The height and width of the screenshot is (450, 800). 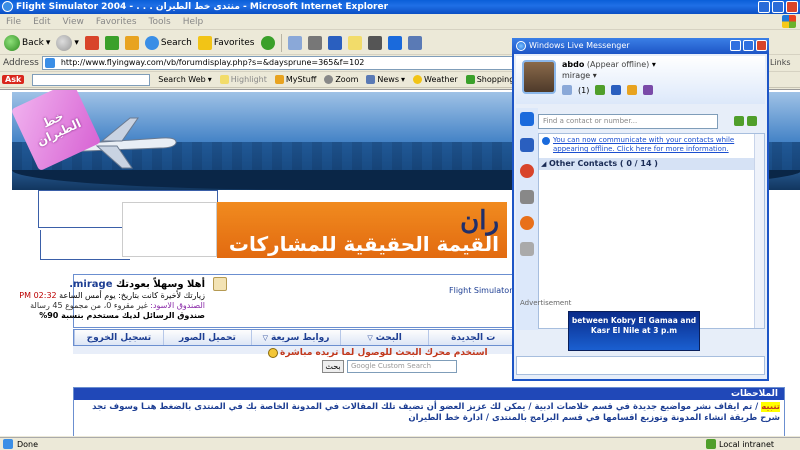 What do you see at coordinates (193, 22) in the screenshot?
I see `menu-help: Help` at bounding box center [193, 22].